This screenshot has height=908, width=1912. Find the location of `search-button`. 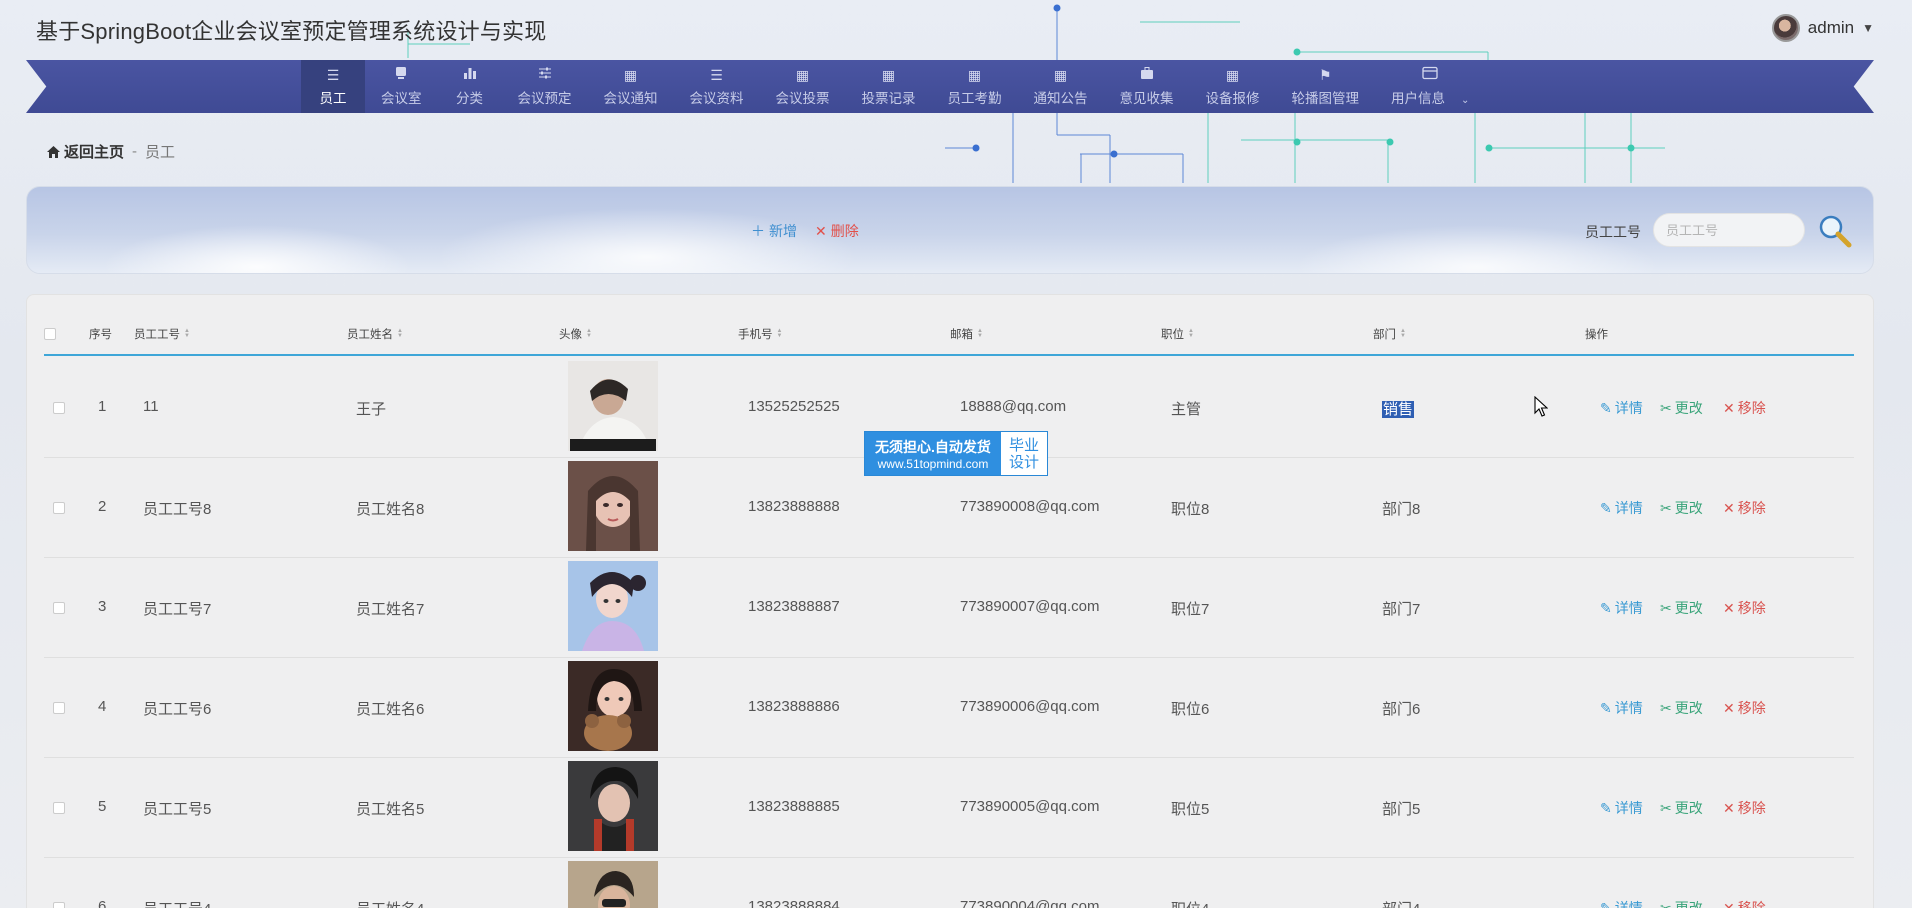

search-button is located at coordinates (1835, 231).